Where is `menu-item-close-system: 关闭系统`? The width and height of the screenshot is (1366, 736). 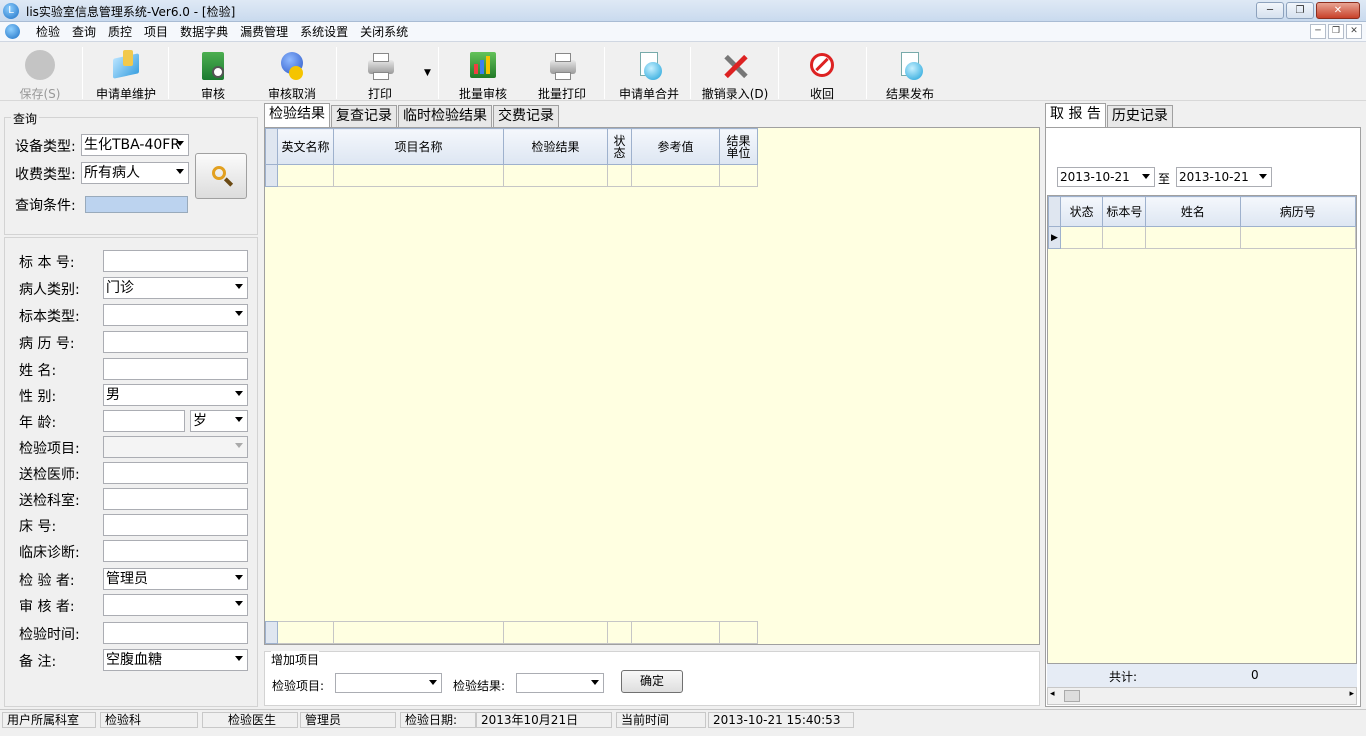 menu-item-close-system: 关闭系统 is located at coordinates (384, 32).